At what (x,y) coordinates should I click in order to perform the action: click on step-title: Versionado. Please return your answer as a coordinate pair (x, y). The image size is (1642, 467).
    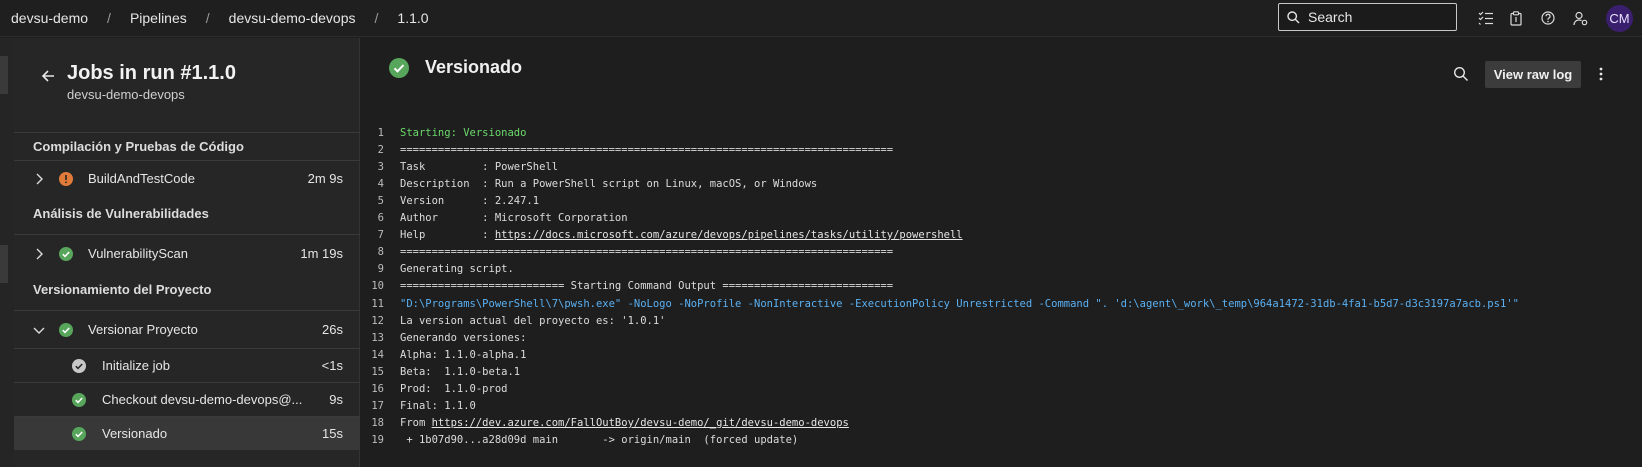
    Looking at the image, I should click on (474, 67).